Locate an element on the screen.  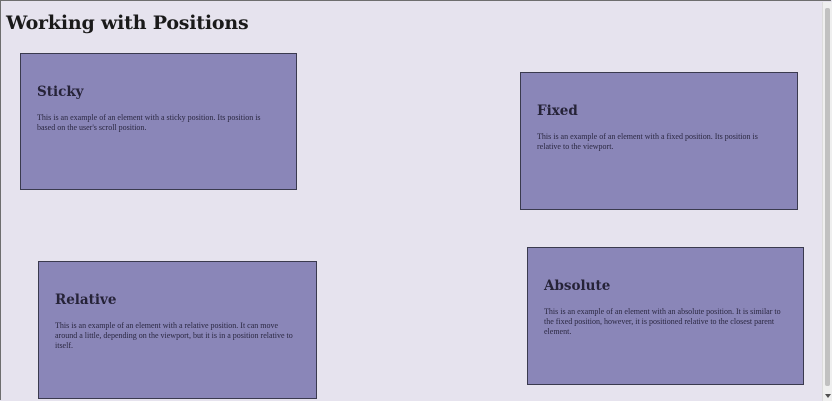
scrollbar-thumb is located at coordinates (827, 197).